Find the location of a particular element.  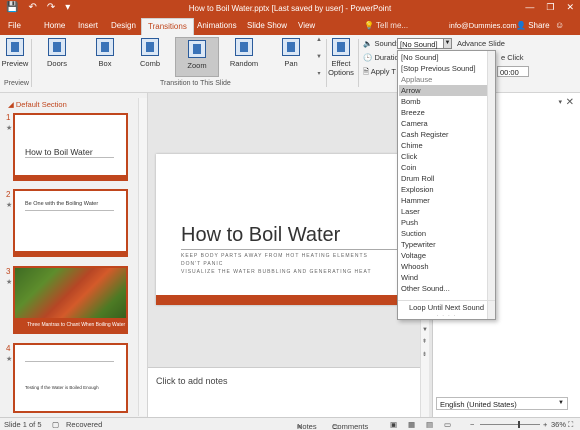

transition-box: Box is located at coordinates (105, 57).